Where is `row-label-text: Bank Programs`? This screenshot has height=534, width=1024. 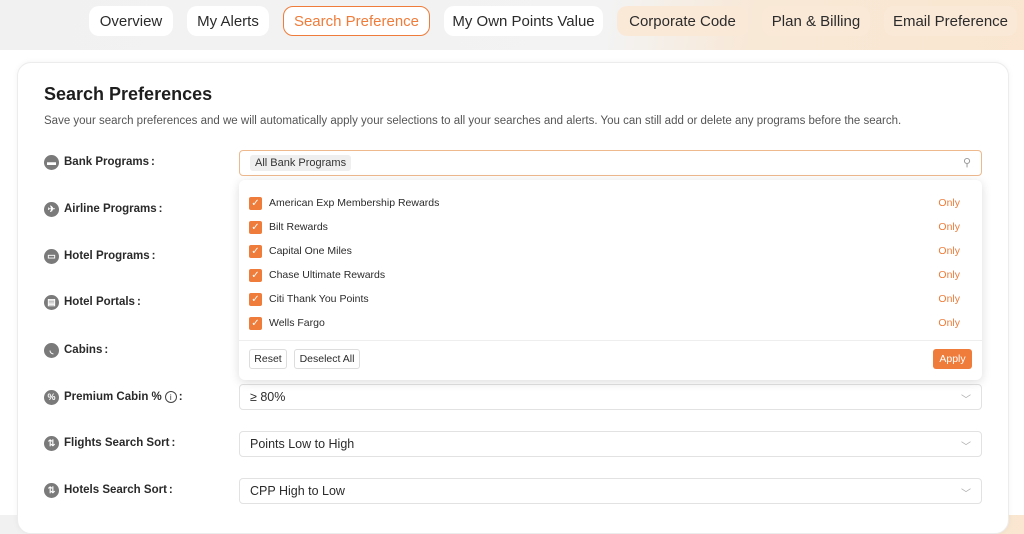
row-label-text: Bank Programs is located at coordinates (107, 162).